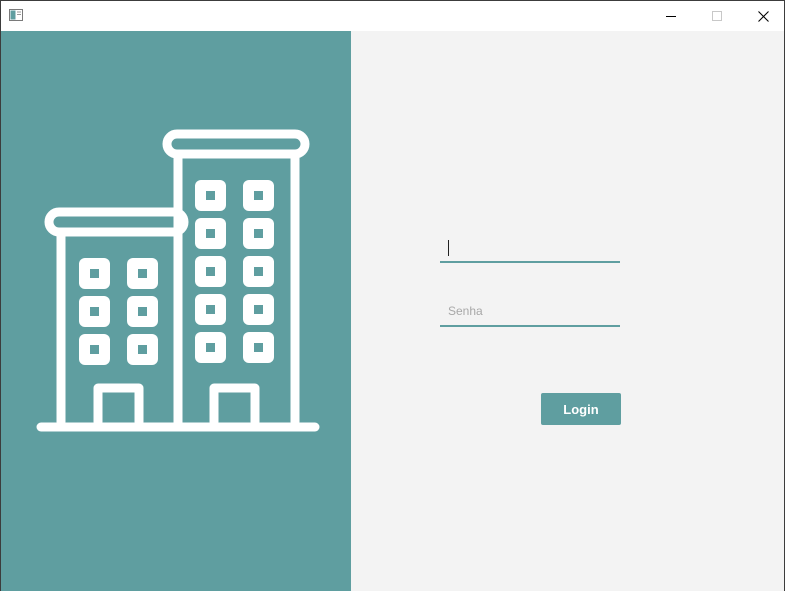 The height and width of the screenshot is (591, 785). I want to click on text-cursor, so click(448, 248).